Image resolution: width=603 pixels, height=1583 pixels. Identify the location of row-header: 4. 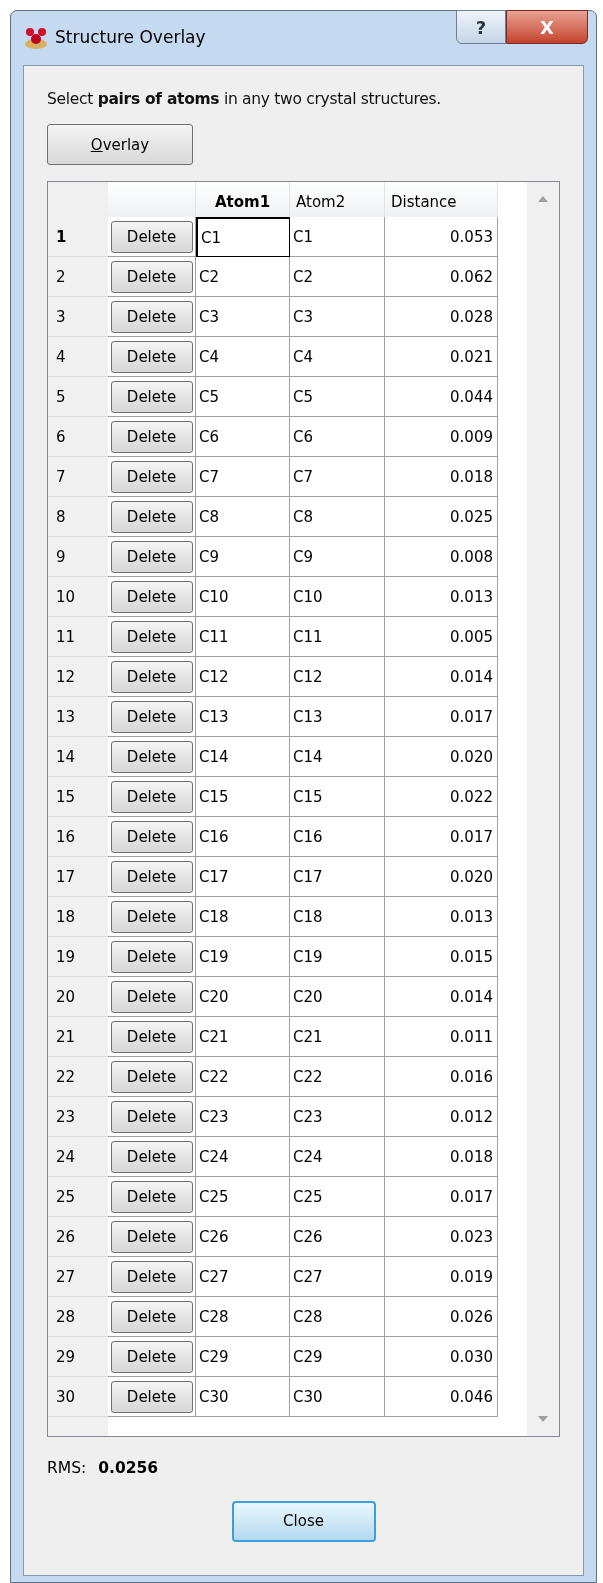
(78, 357).